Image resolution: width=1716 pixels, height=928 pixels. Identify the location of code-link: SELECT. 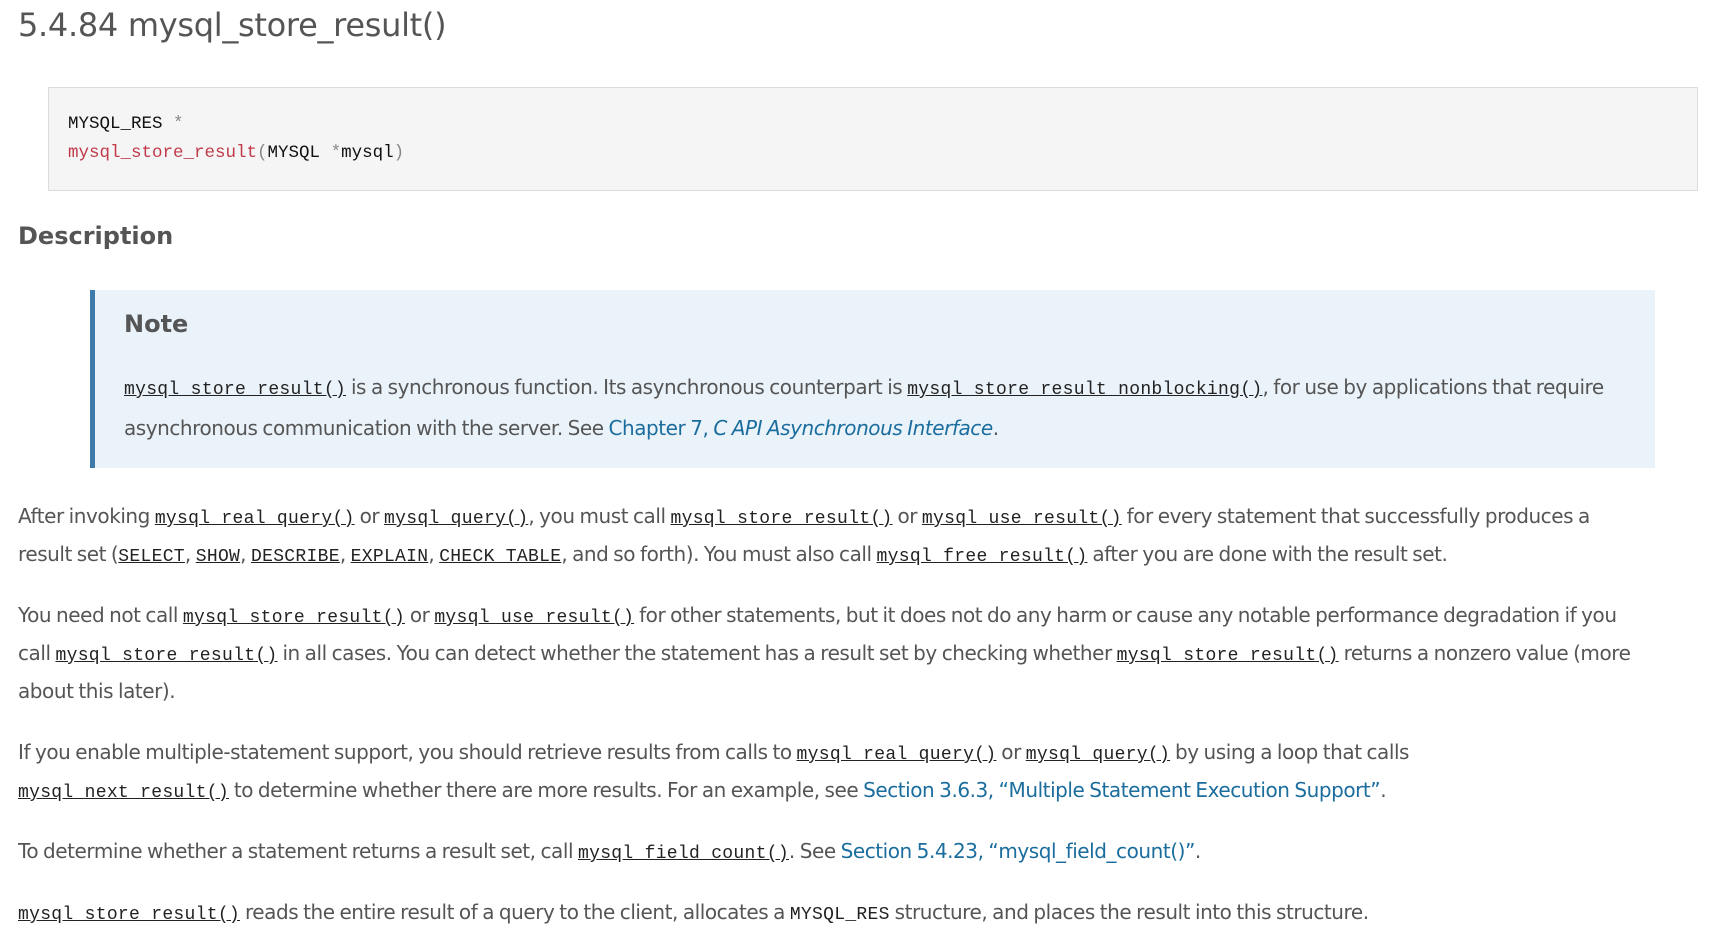
(151, 557).